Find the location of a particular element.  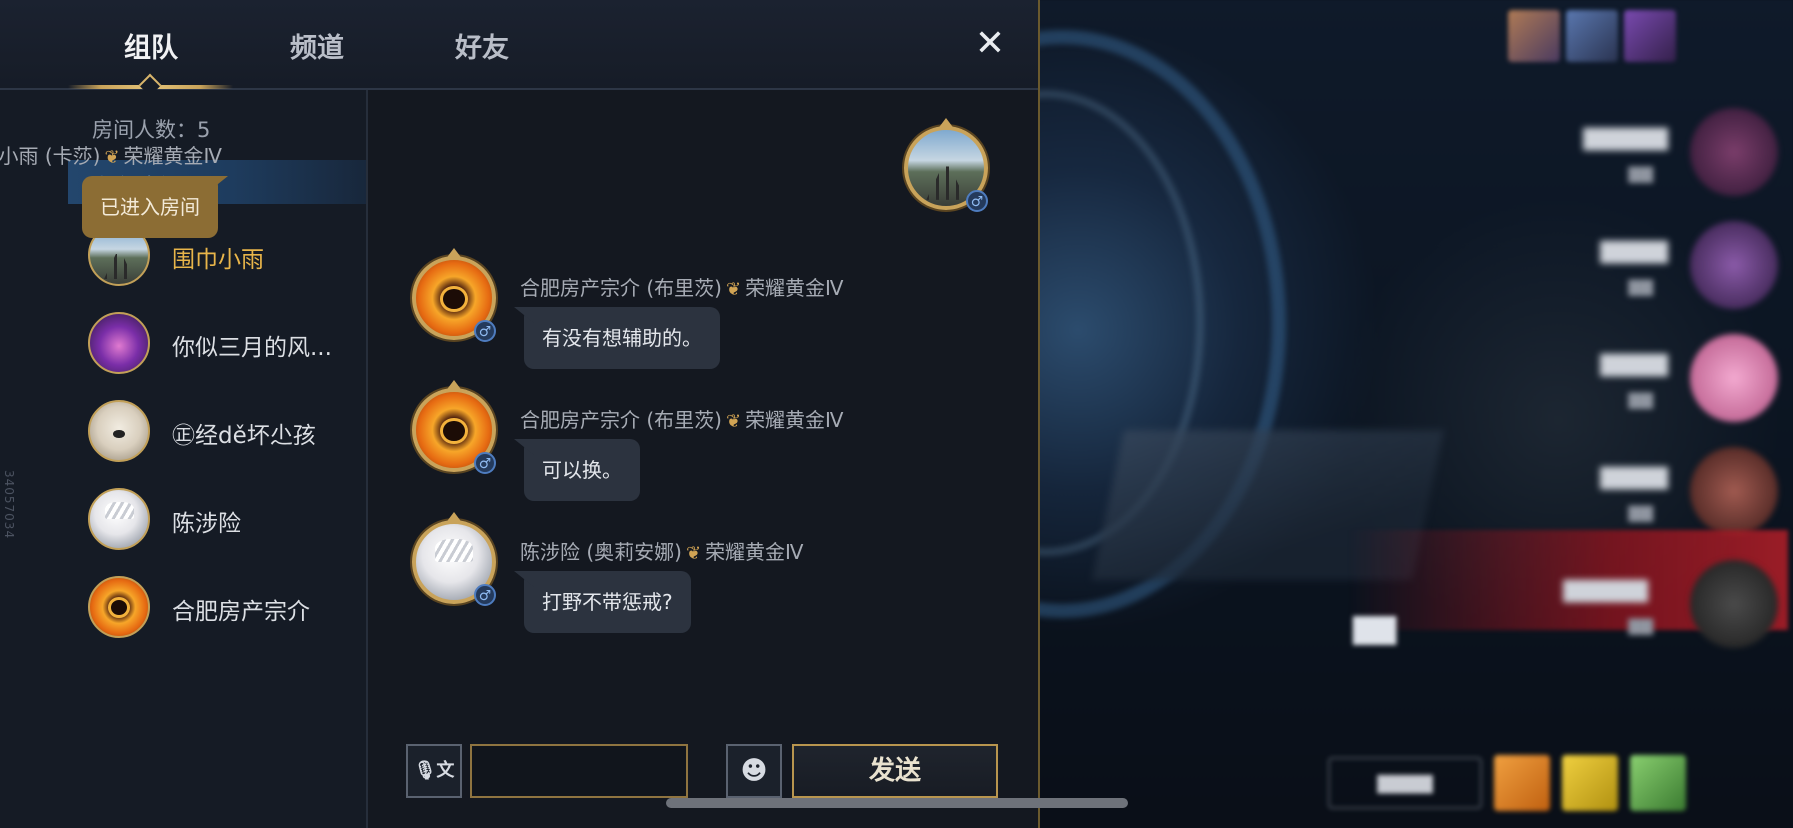

member-item: 合肥房产宗介 is located at coordinates (223, 611).